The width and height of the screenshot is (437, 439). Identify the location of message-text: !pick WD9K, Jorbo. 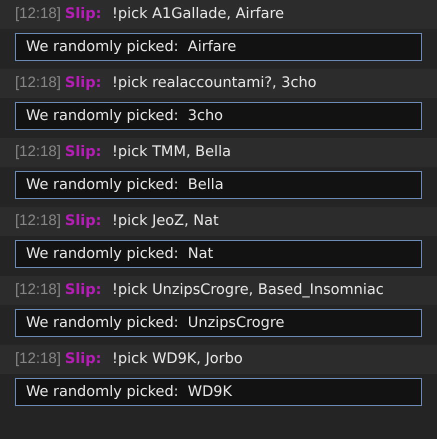
(177, 359).